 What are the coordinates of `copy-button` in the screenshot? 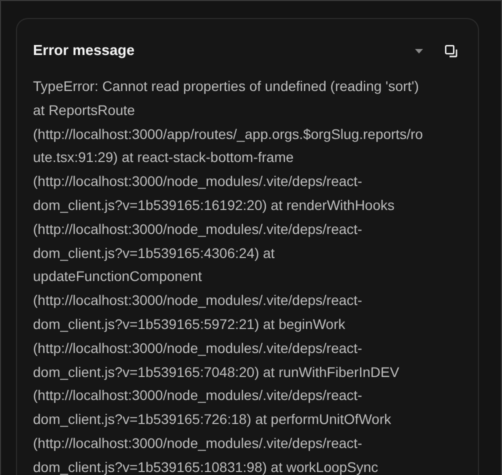 It's located at (451, 51).